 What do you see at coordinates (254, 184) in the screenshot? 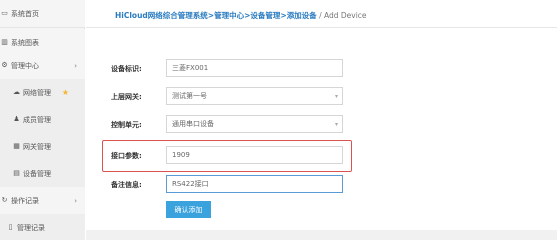
I see `remarks-input` at bounding box center [254, 184].